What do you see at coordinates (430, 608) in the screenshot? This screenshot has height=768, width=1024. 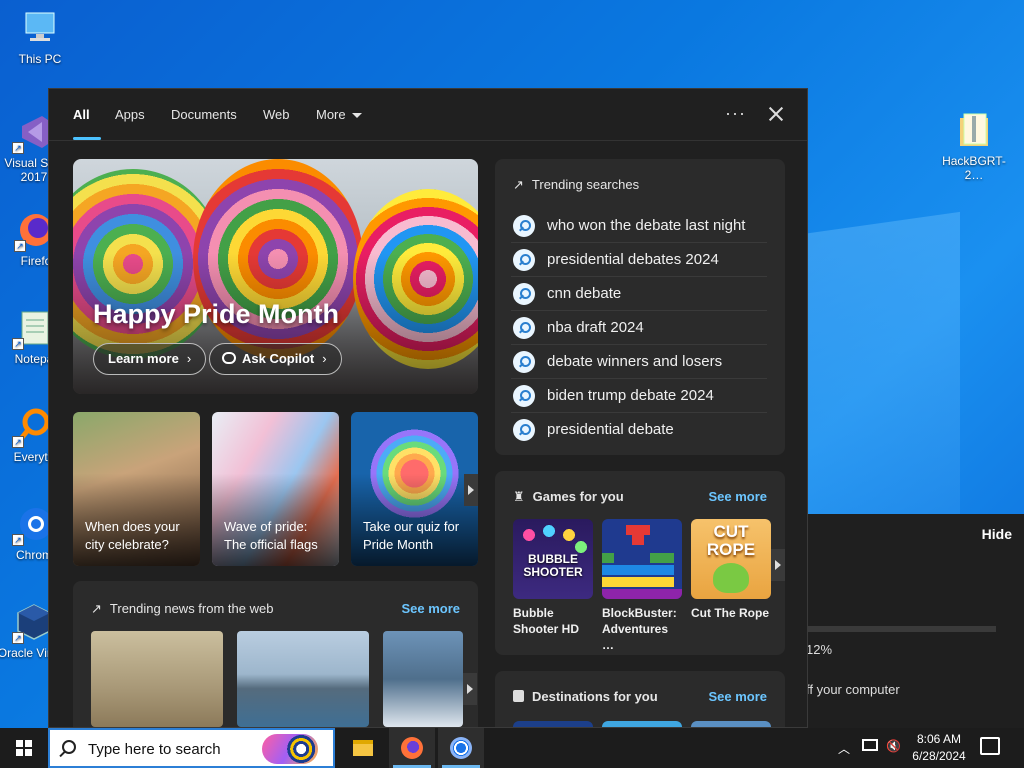 I see `news-see-more-link: See more` at bounding box center [430, 608].